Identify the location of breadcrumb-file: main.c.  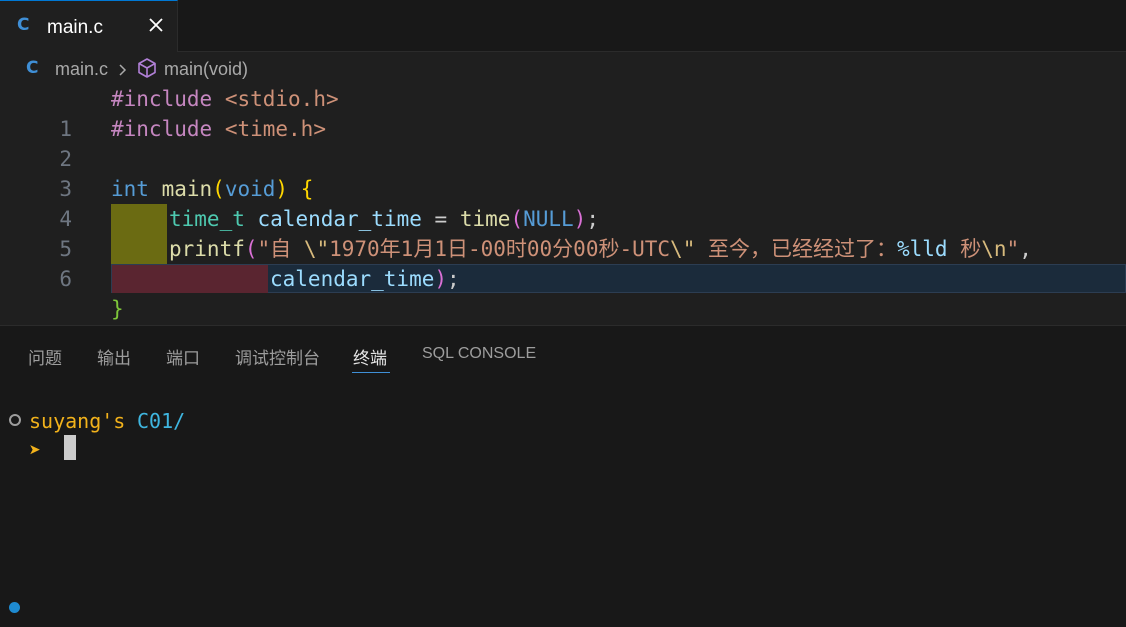
(81, 69).